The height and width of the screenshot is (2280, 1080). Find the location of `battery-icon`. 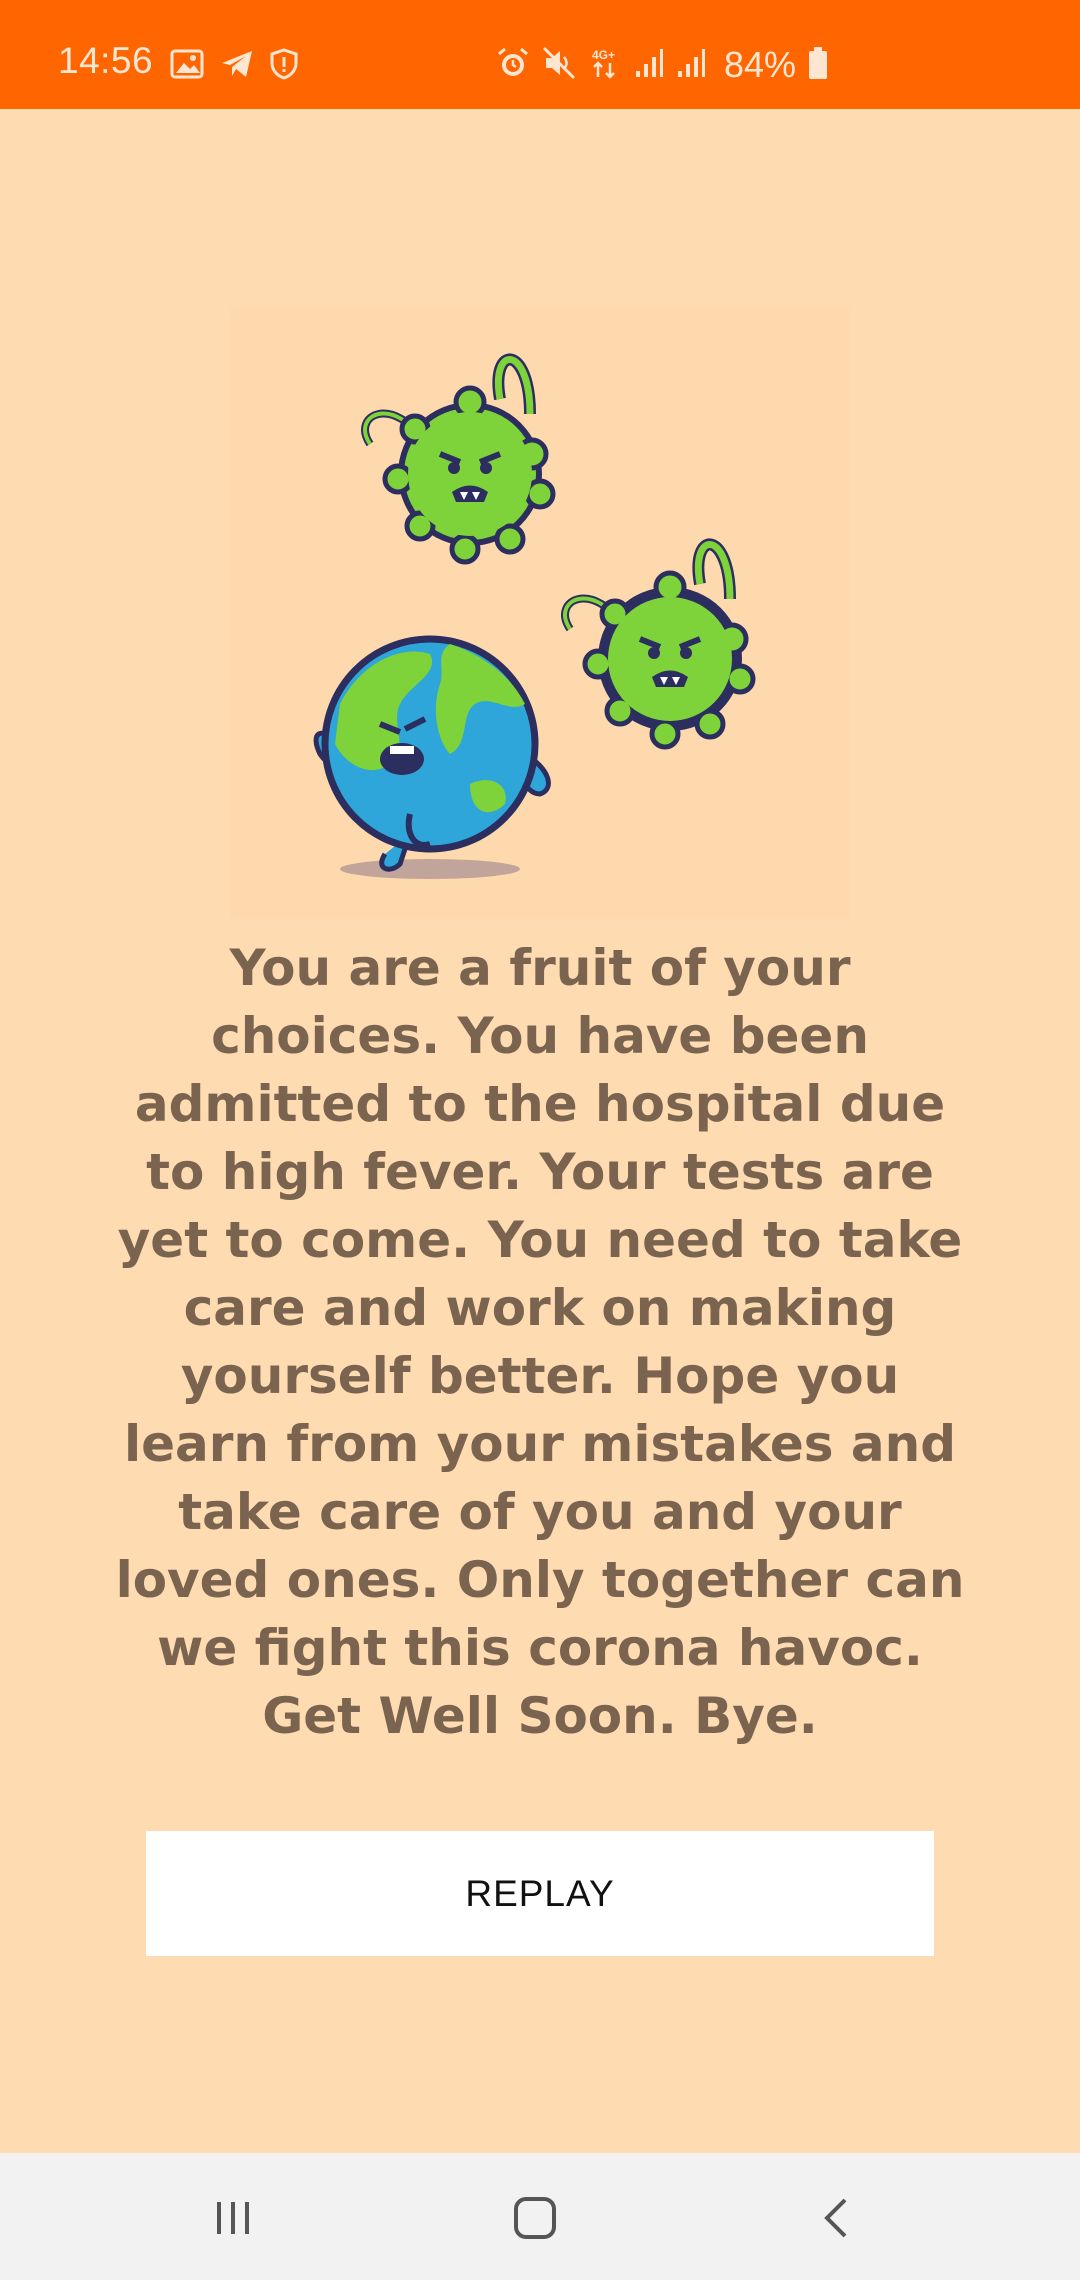

battery-icon is located at coordinates (818, 65).